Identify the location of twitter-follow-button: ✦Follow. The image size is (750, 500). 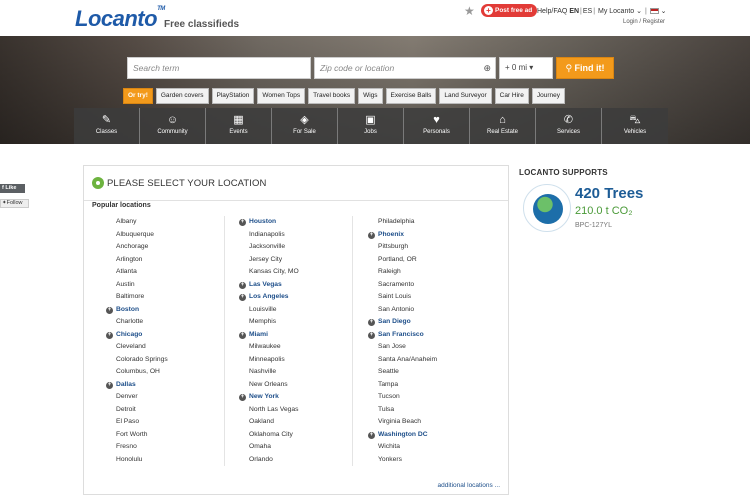
(14, 203).